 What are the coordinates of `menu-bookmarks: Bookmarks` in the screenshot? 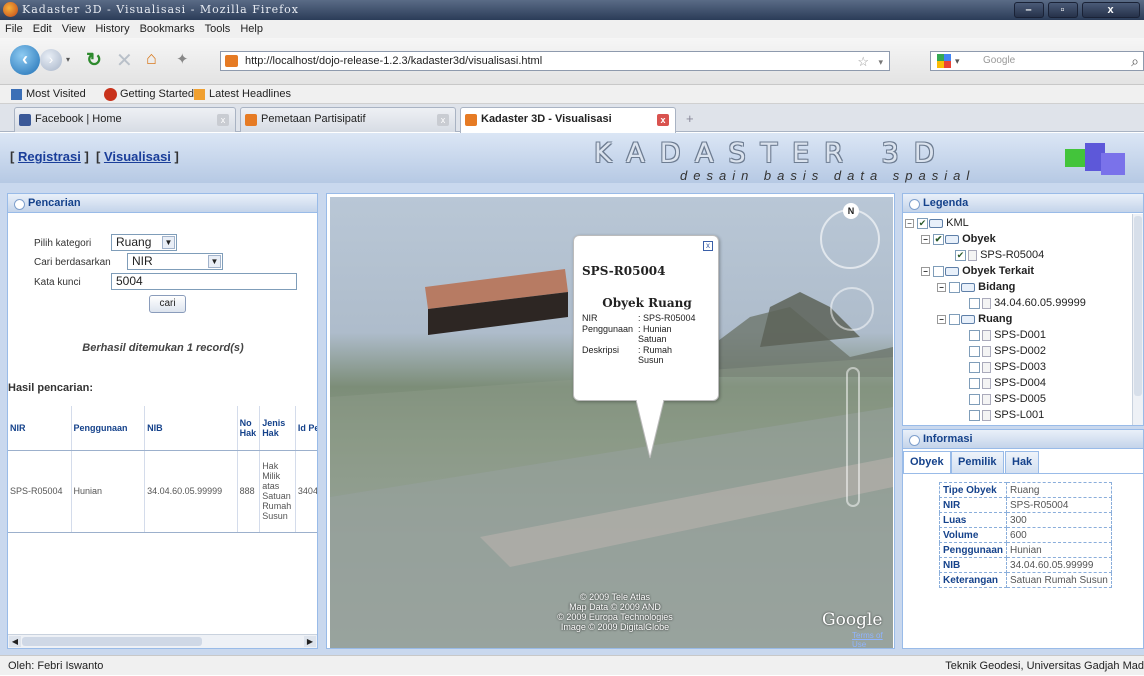 It's located at (167, 29).